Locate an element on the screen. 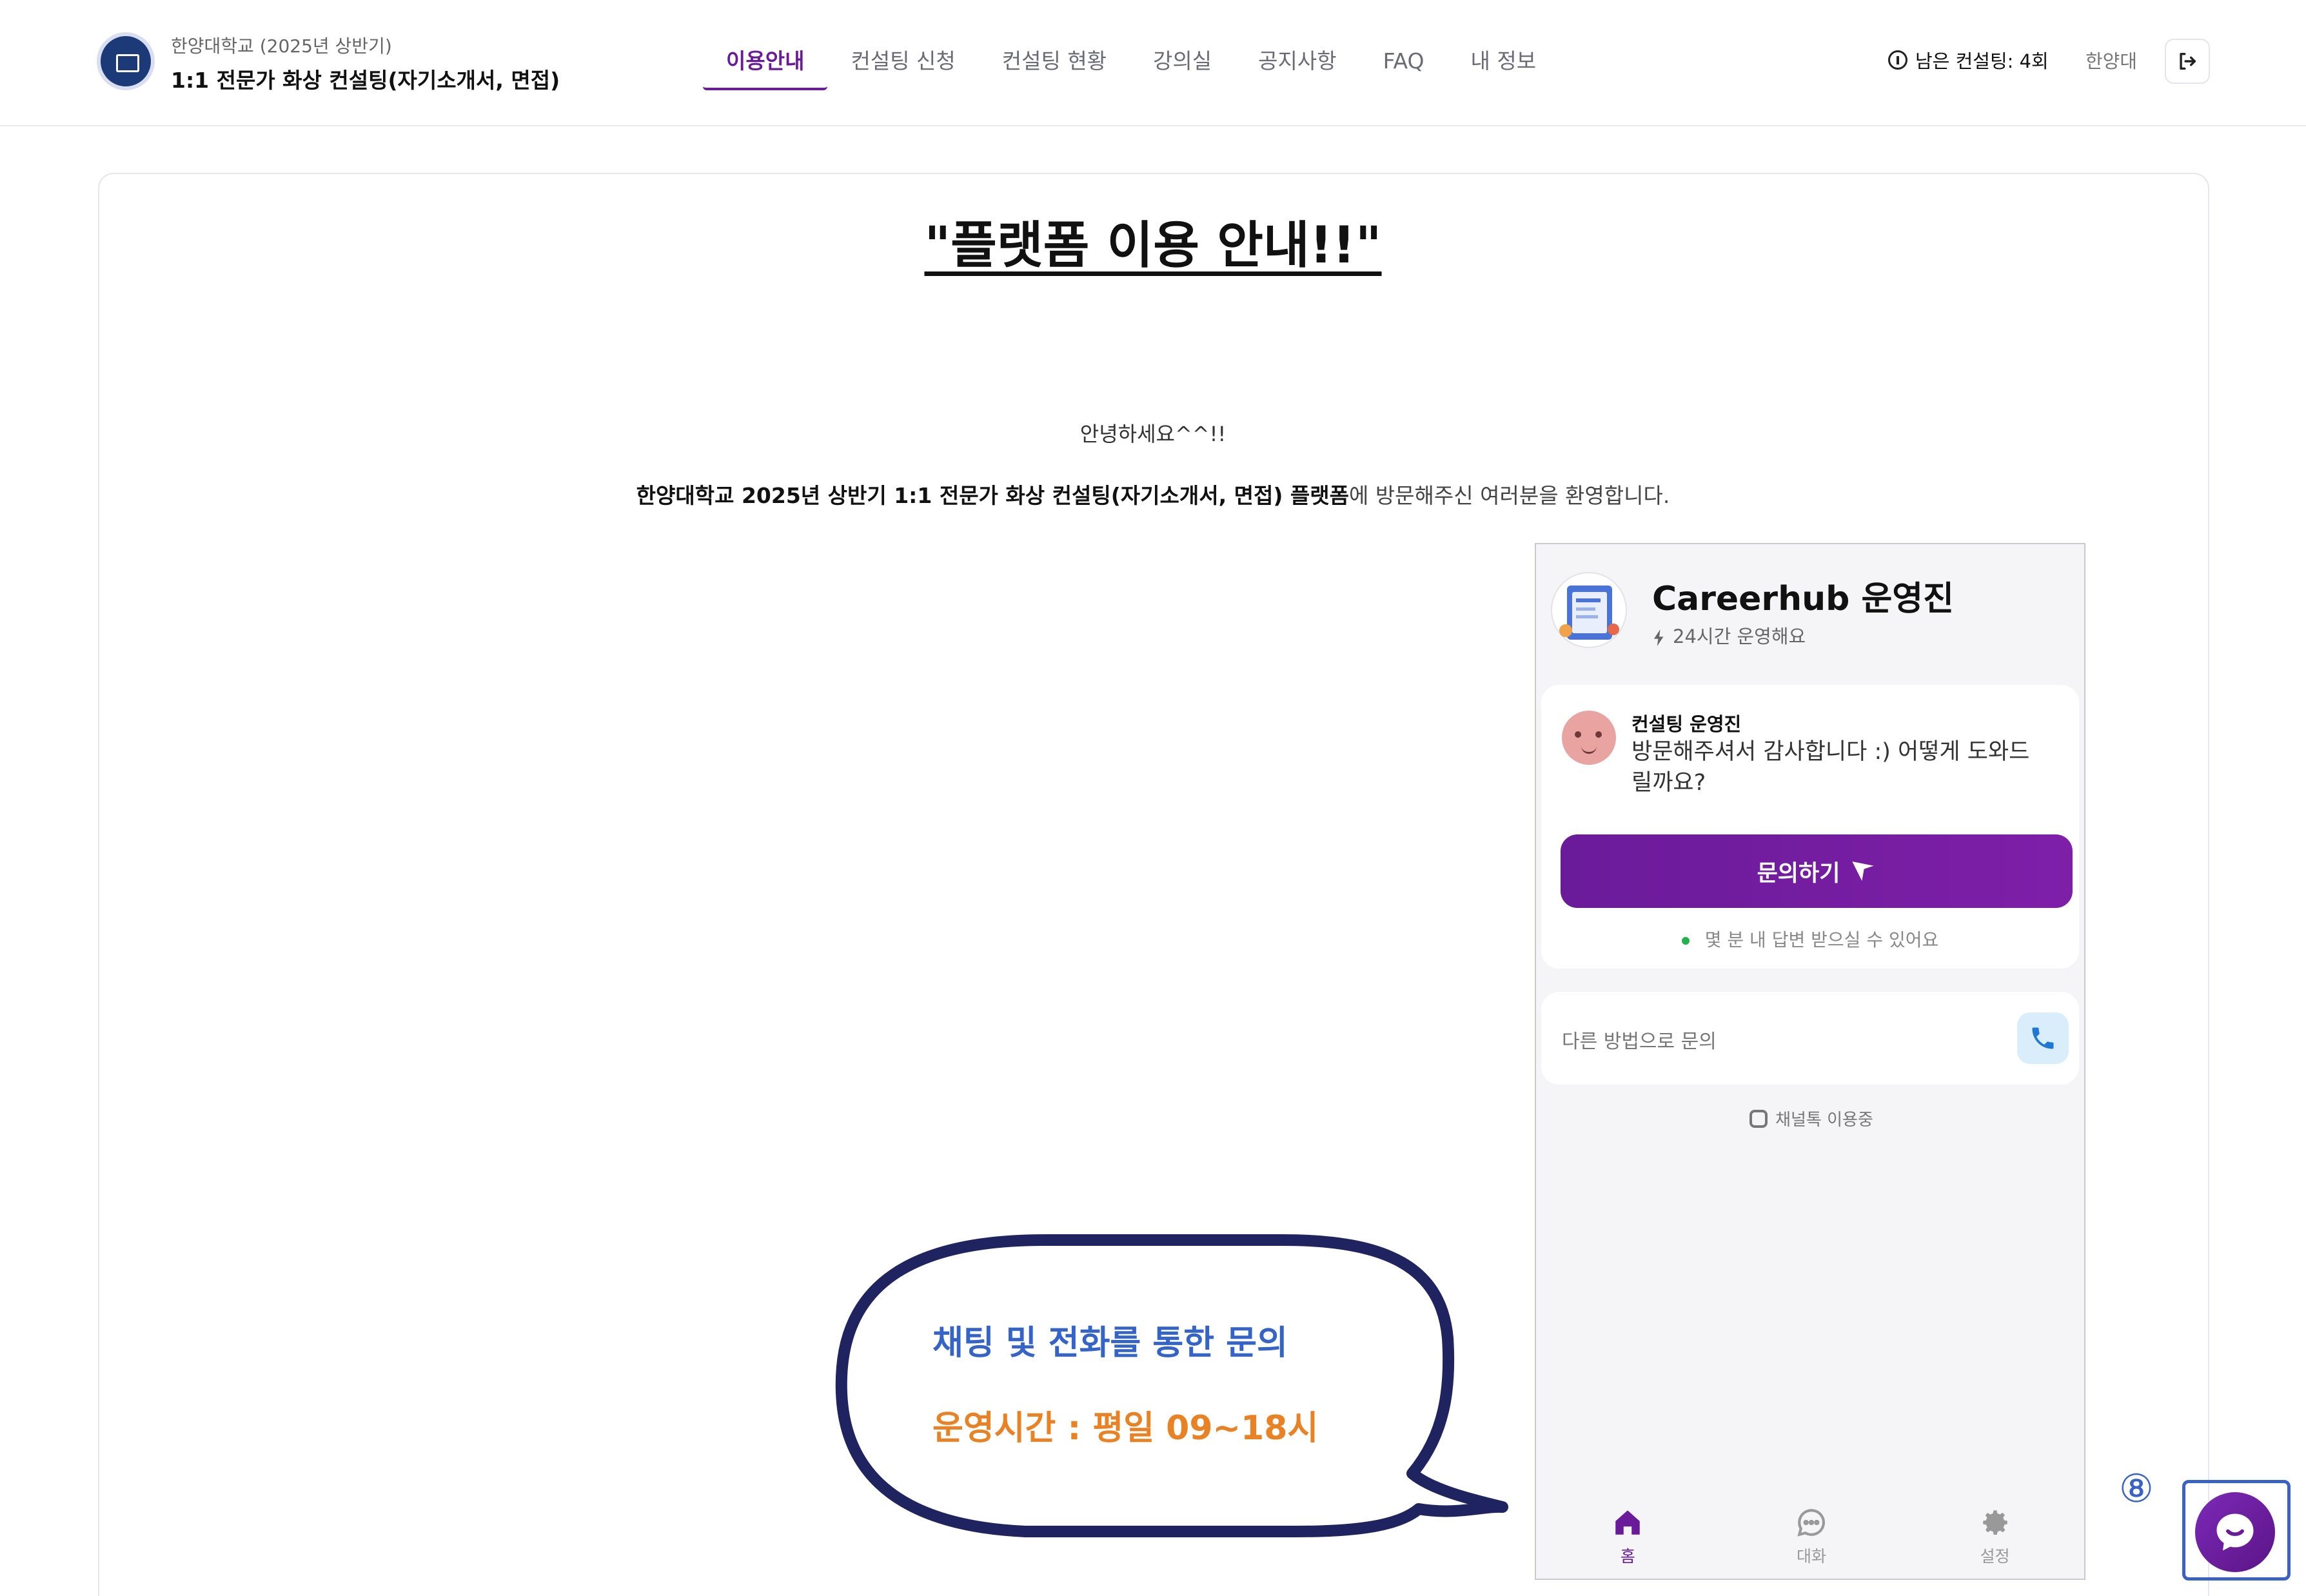  nav-item-classroom: 강의실 is located at coordinates (1182, 64).